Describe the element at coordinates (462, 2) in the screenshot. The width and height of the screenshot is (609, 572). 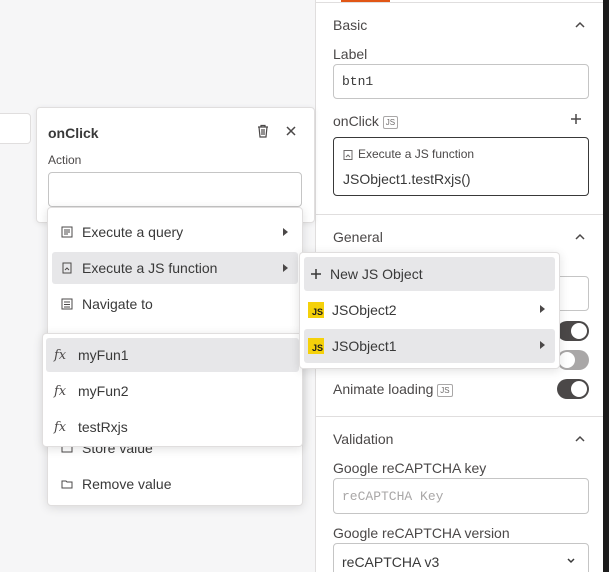
I see `pane-top-divider` at that location.